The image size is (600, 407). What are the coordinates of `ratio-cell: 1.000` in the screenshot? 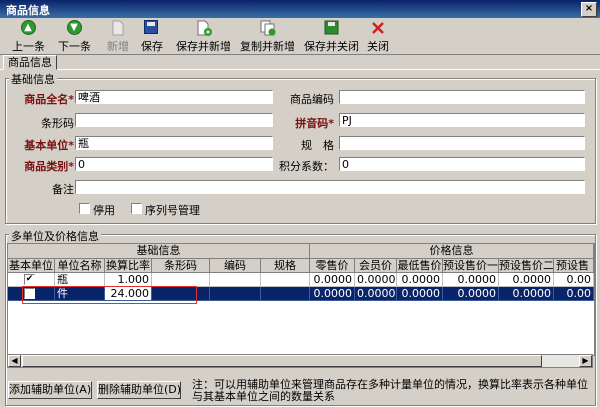 It's located at (128, 280).